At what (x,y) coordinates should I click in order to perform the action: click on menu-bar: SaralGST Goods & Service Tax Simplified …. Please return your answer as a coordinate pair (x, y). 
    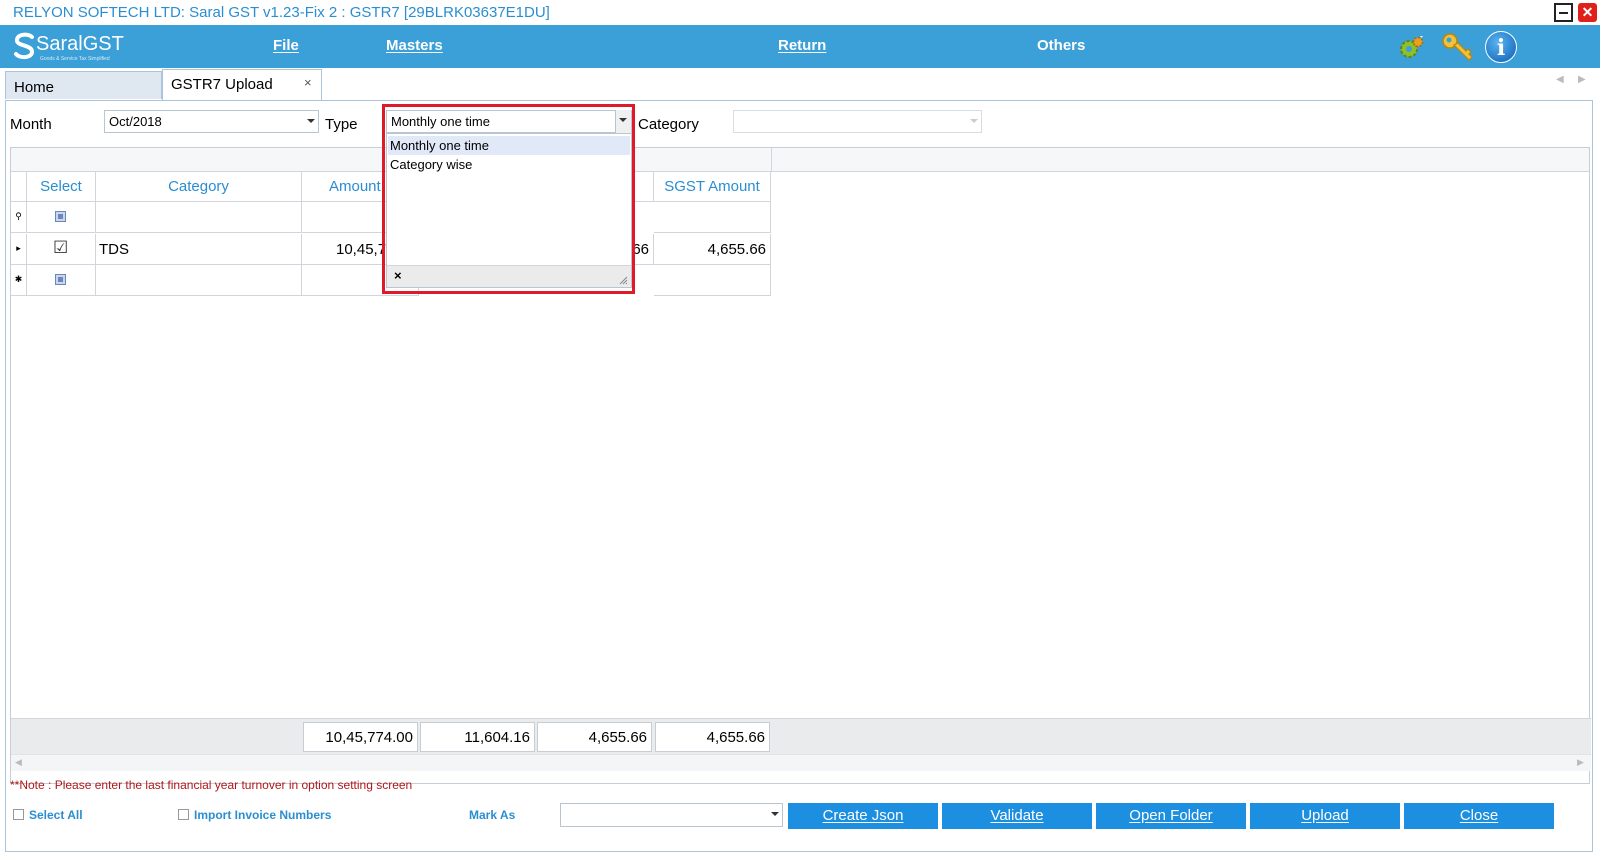
    Looking at the image, I should click on (800, 46).